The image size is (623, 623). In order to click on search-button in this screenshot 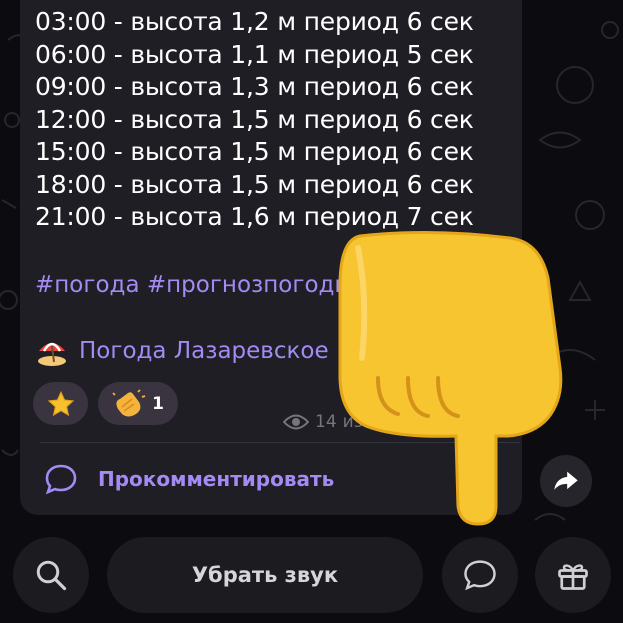, I will do `click(51, 575)`.